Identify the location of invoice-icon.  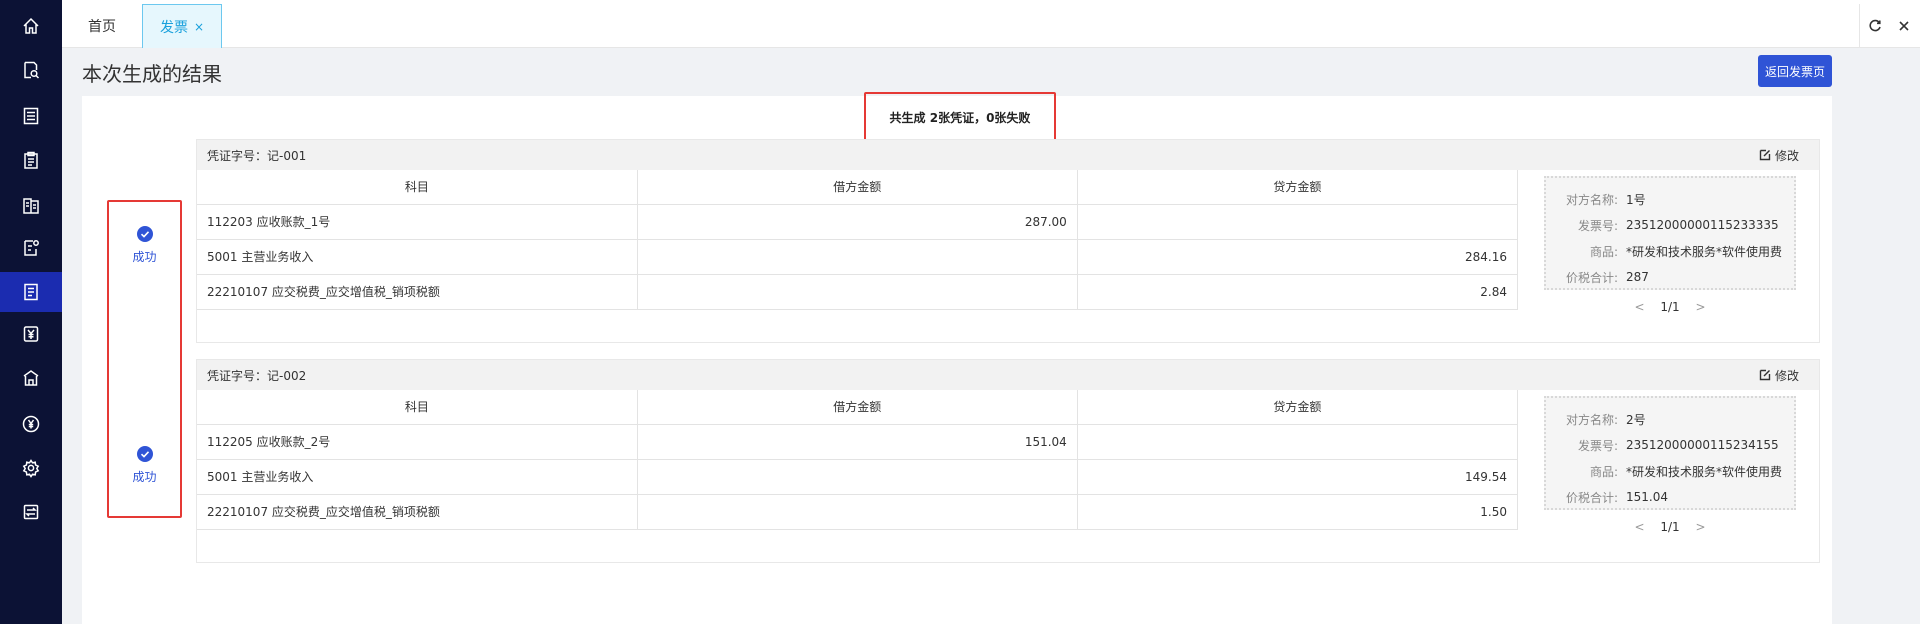
(31, 292).